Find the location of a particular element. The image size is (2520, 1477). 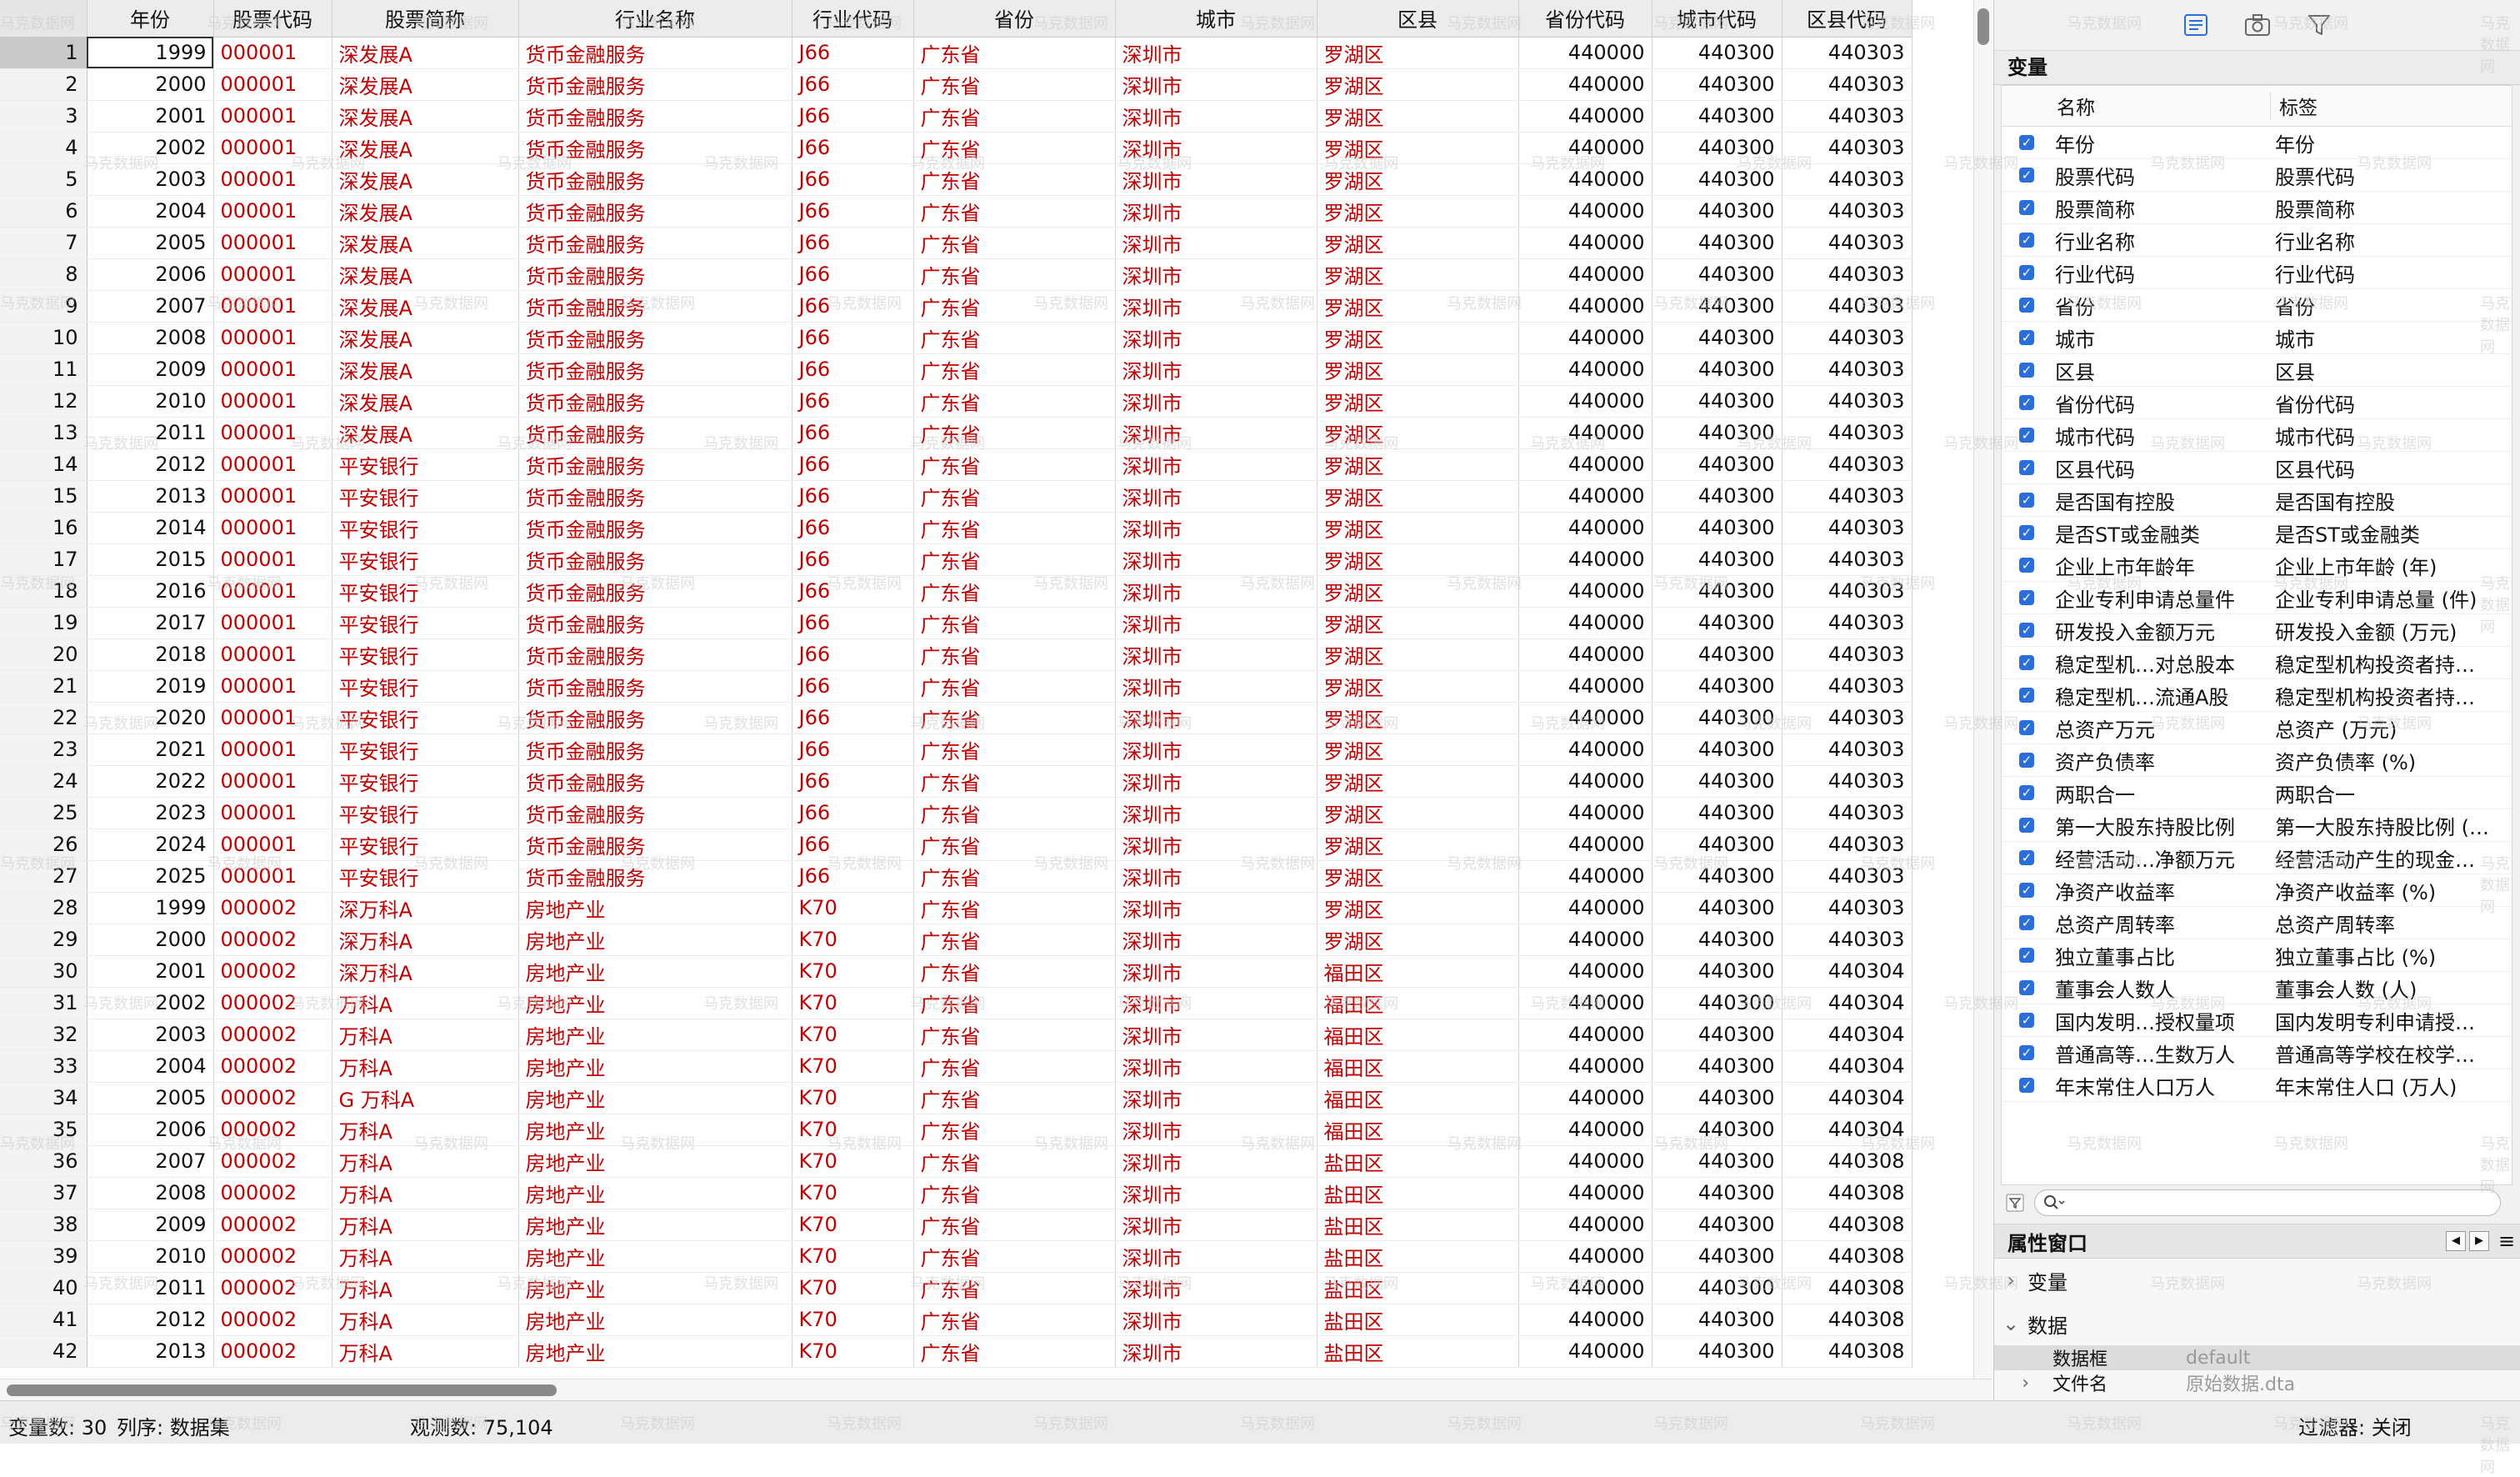

cell-year: 2003 is located at coordinates (150, 1035).